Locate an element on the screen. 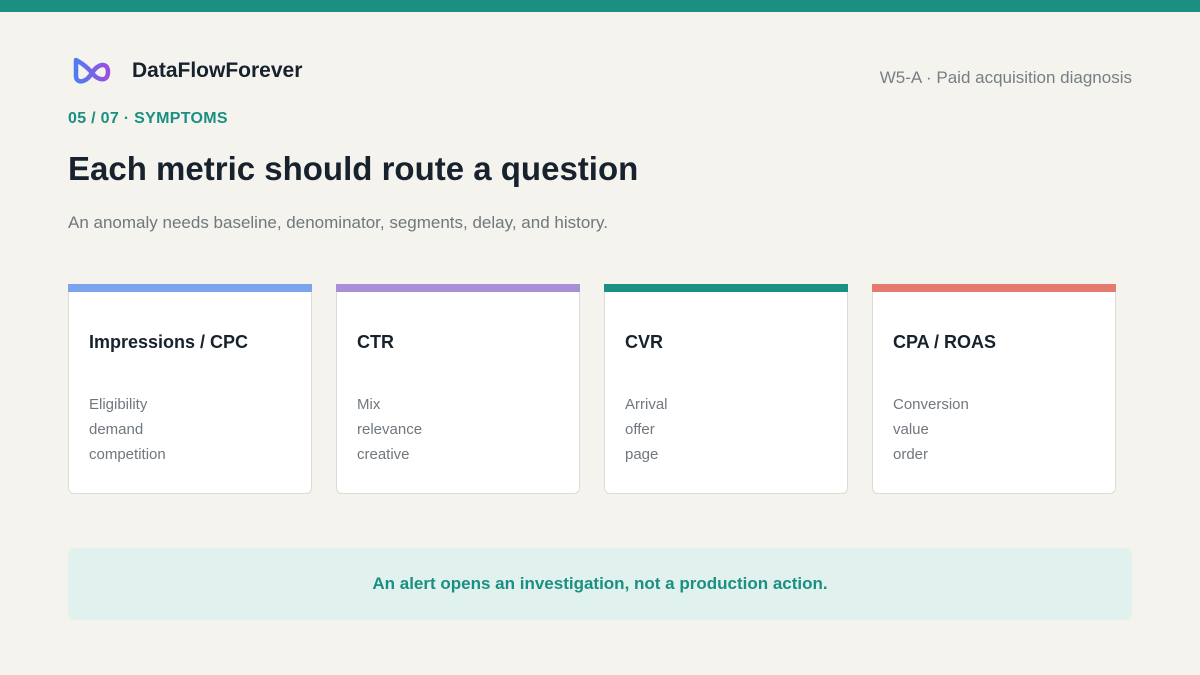 This screenshot has width=1200, height=675. brand: DataFlowForever is located at coordinates (186, 71).